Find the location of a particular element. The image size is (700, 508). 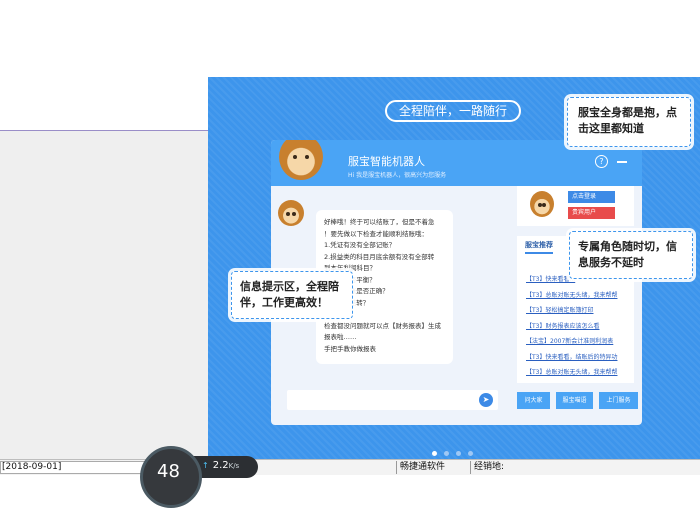

carousel-dots is located at coordinates (456, 450).